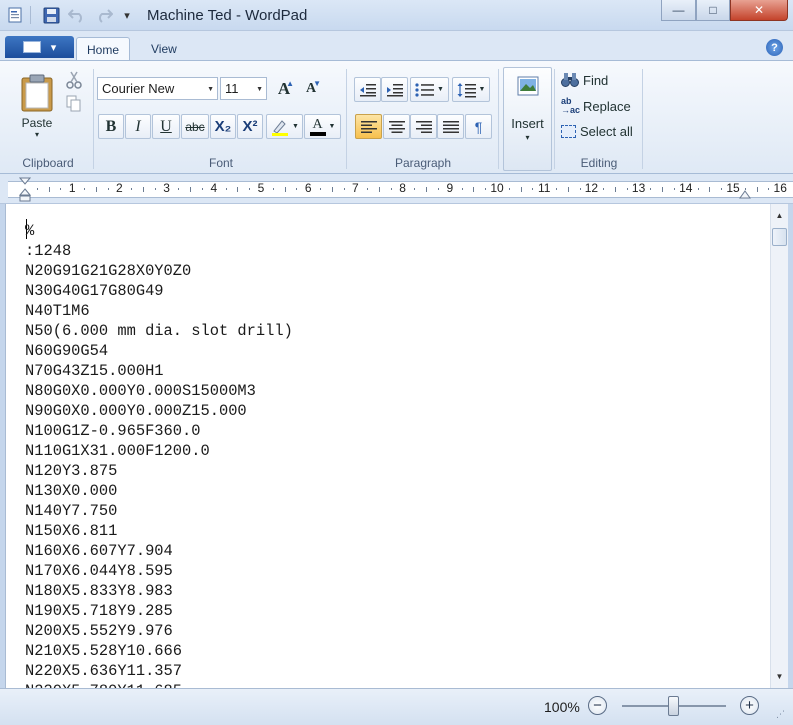 Image resolution: width=793 pixels, height=725 pixels. Describe the element at coordinates (250, 126) in the screenshot. I see `superscript-button: X²` at that location.